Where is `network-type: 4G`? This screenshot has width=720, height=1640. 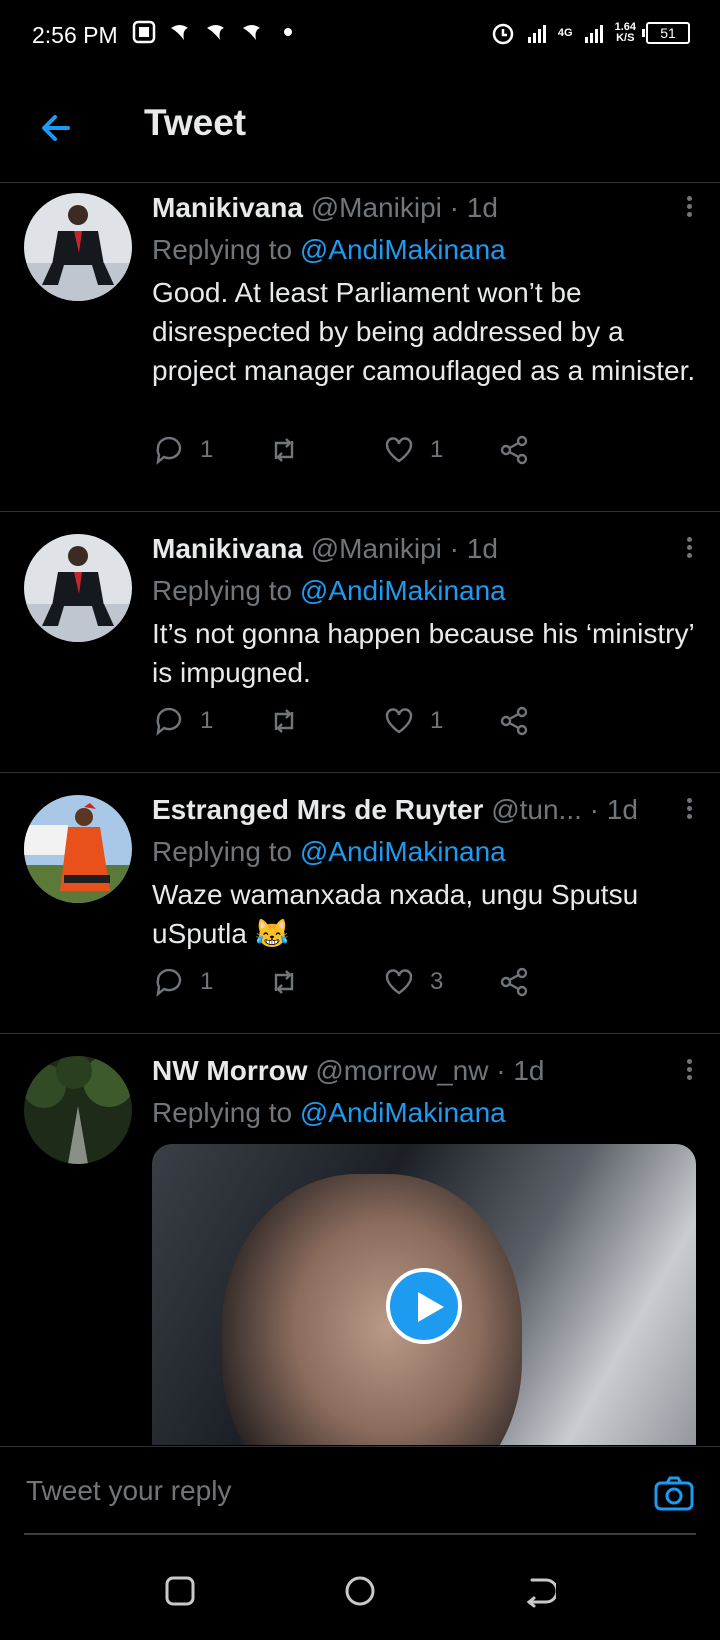 network-type: 4G is located at coordinates (565, 32).